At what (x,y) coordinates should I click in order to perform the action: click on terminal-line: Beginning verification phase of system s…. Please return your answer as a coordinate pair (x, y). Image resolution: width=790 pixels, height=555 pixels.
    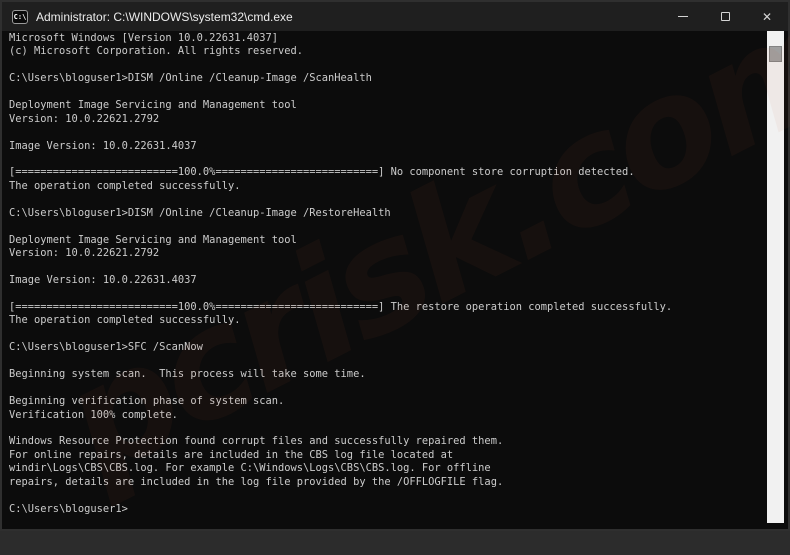
    Looking at the image, I should click on (388, 401).